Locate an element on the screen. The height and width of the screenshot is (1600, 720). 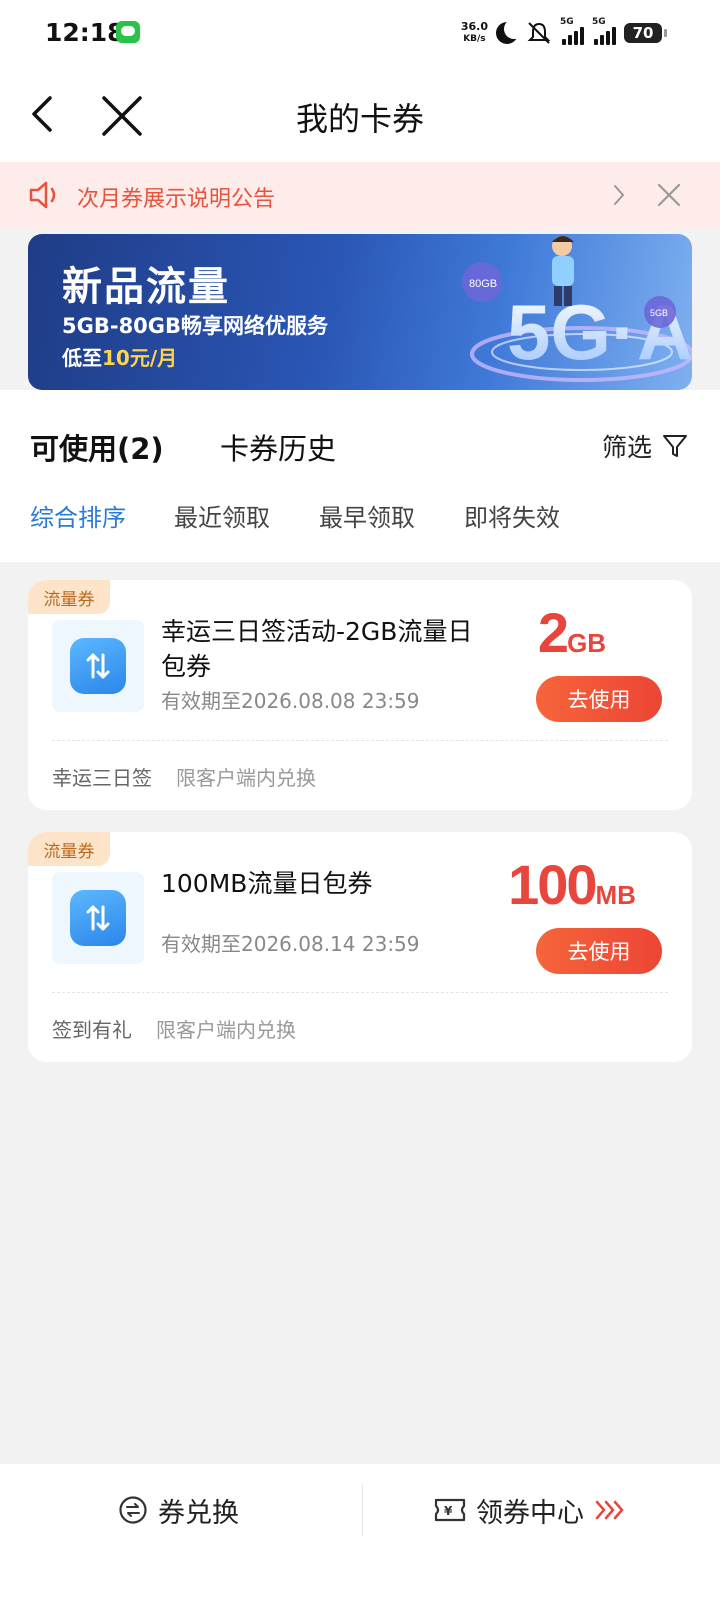
sort-expiring: 即将失效 is located at coordinates (512, 515).